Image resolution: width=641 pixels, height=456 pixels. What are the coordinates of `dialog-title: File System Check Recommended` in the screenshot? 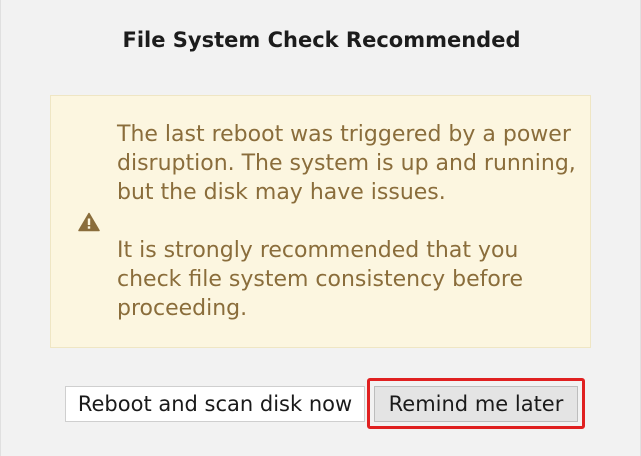 It's located at (321, 40).